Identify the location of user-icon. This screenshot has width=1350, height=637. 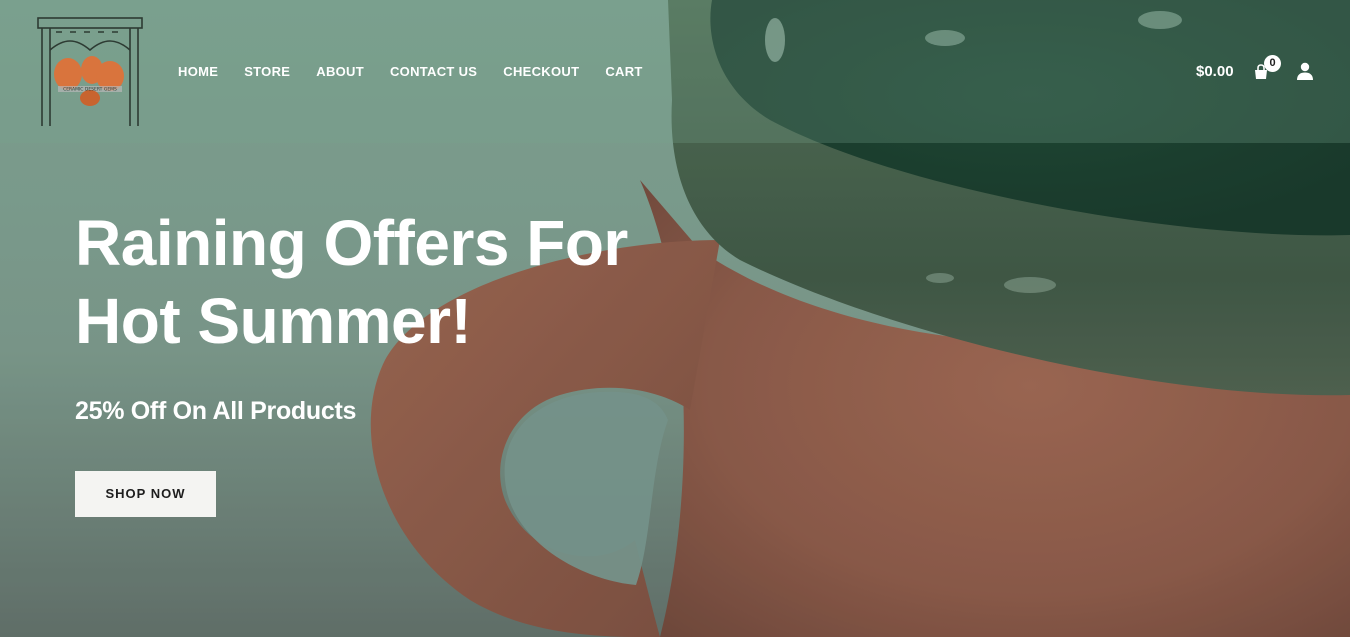
(1305, 71).